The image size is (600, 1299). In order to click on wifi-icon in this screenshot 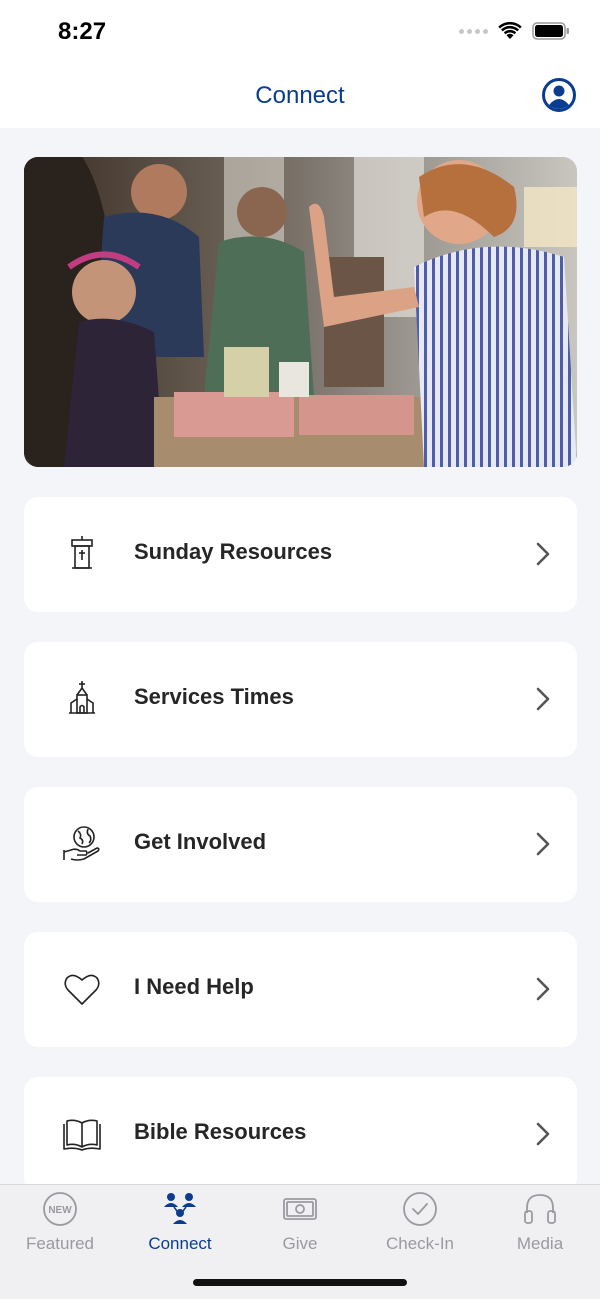, I will do `click(510, 30)`.